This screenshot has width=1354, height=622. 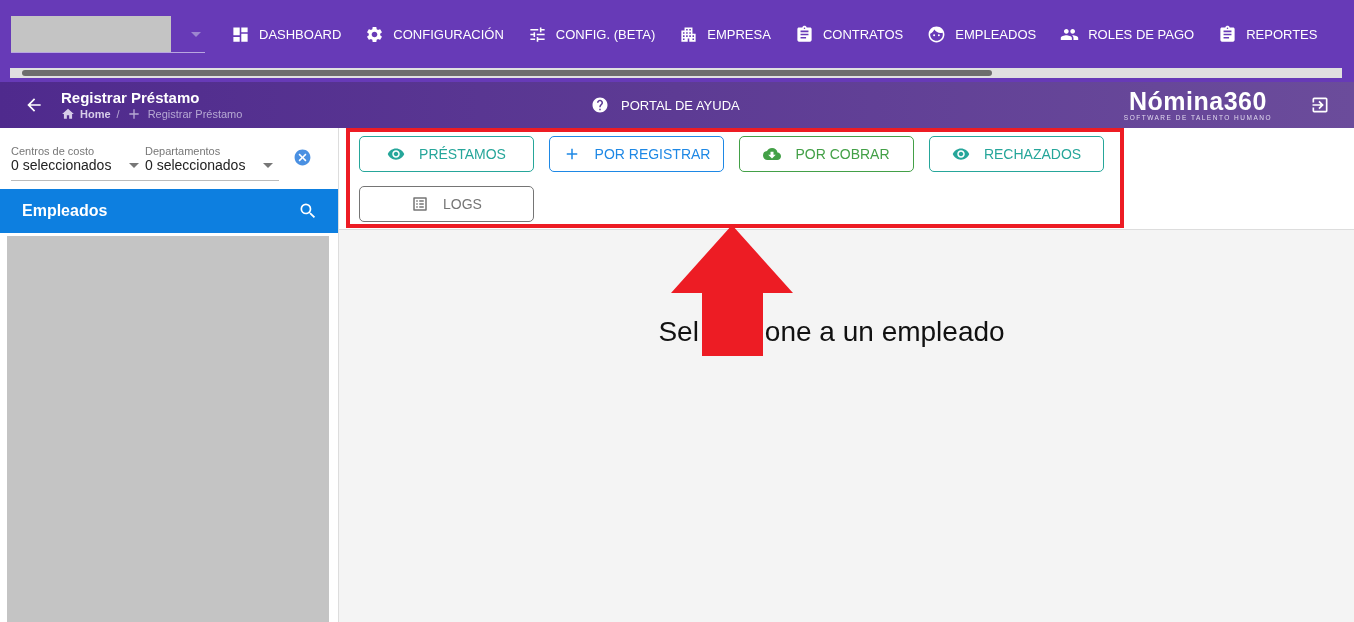 I want to click on clear-button, so click(x=302, y=157).